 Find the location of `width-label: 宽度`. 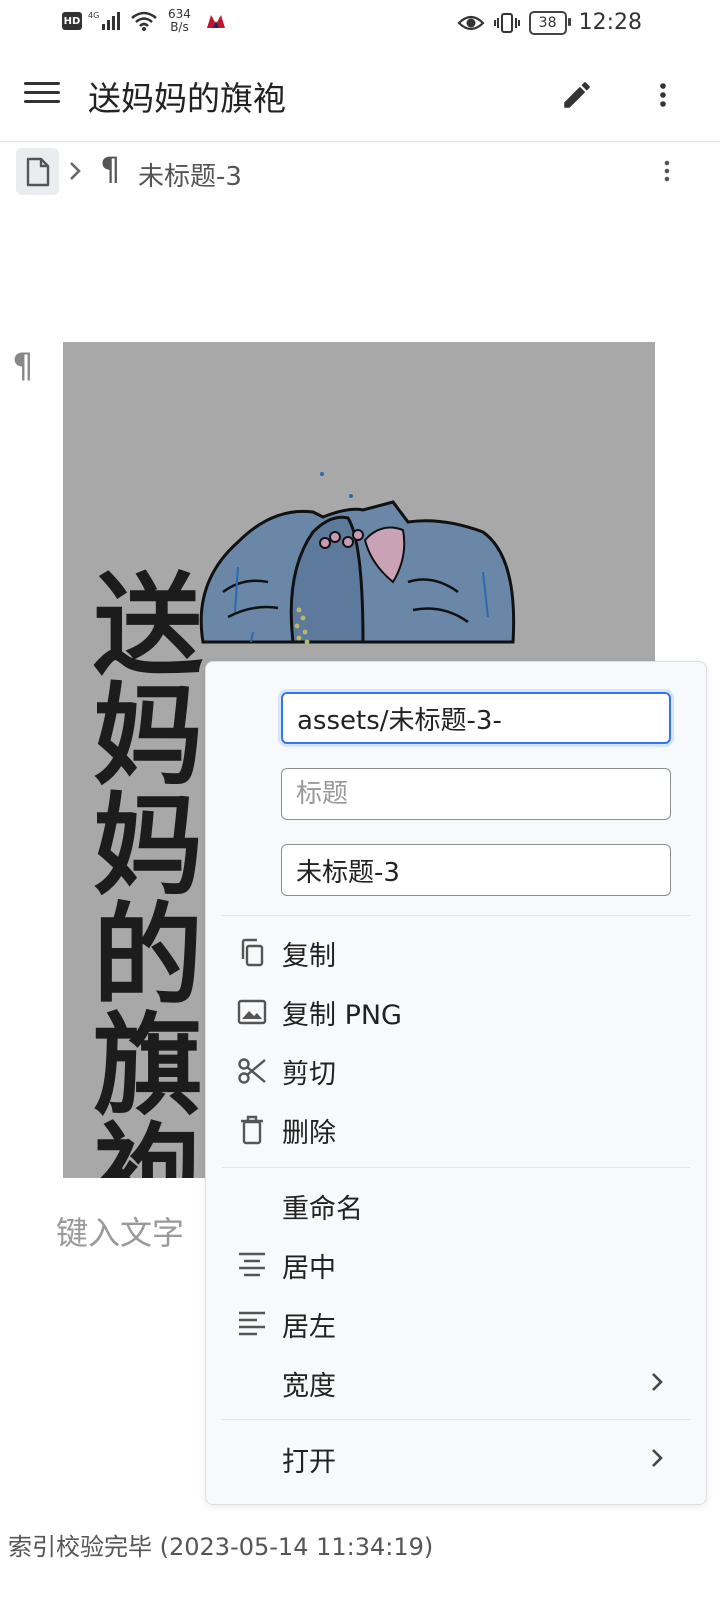

width-label: 宽度 is located at coordinates (309, 1386).